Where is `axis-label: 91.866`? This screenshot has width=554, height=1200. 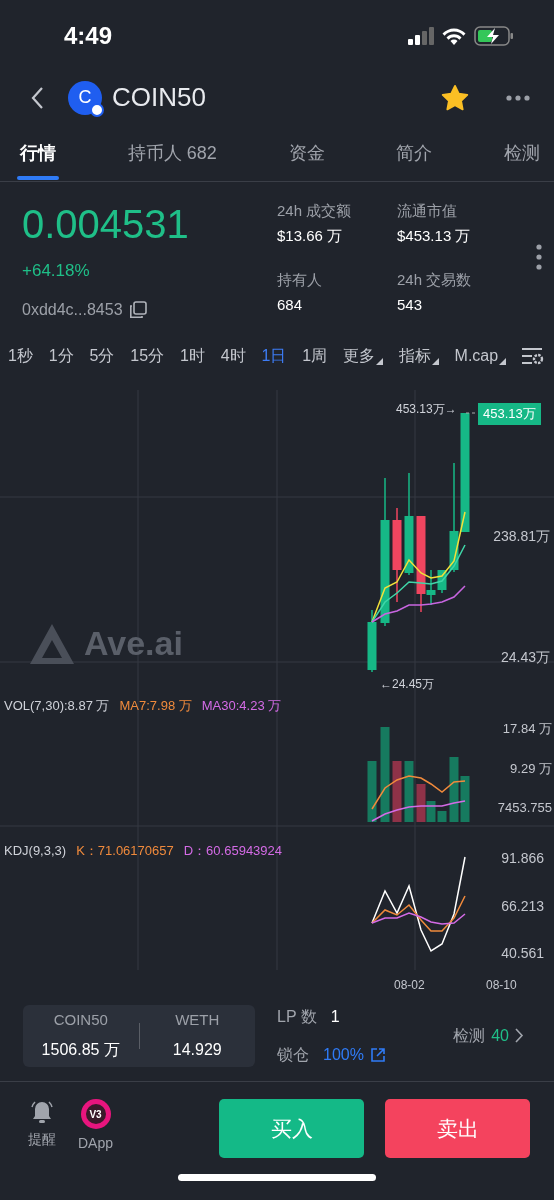 axis-label: 91.866 is located at coordinates (522, 858).